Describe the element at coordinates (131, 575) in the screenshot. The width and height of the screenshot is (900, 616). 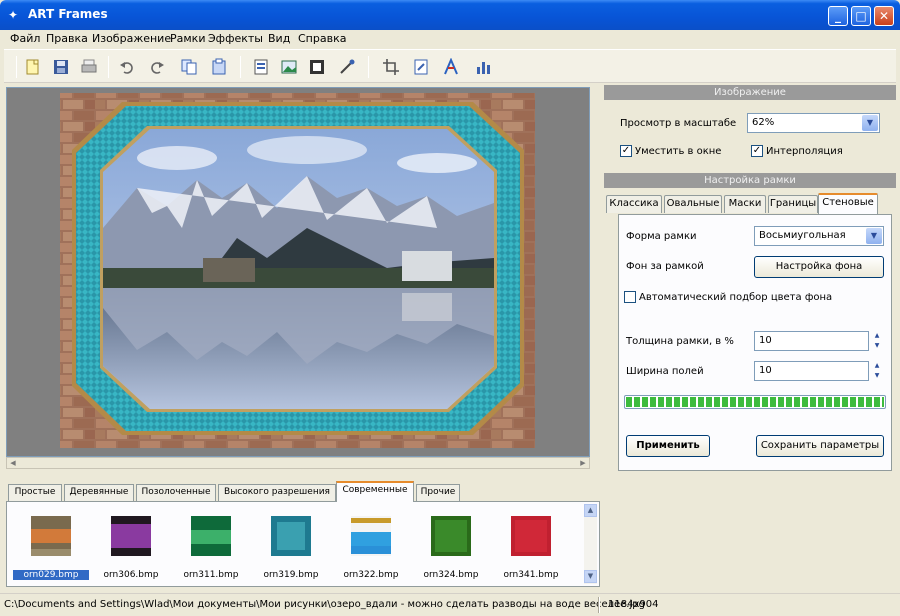
I see `gallery-item-label: orn306.bmp` at that location.